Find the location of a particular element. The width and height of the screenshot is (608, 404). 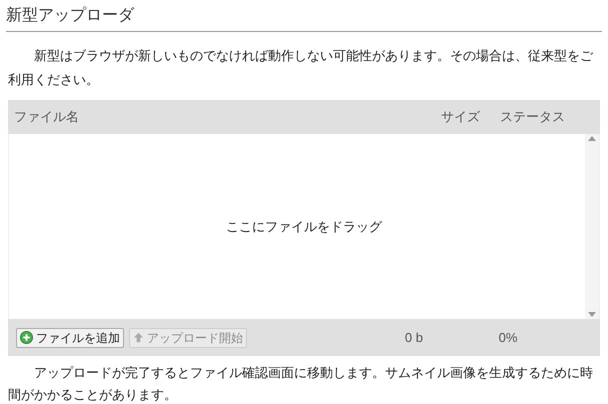

up-arrow-icon is located at coordinates (138, 337).